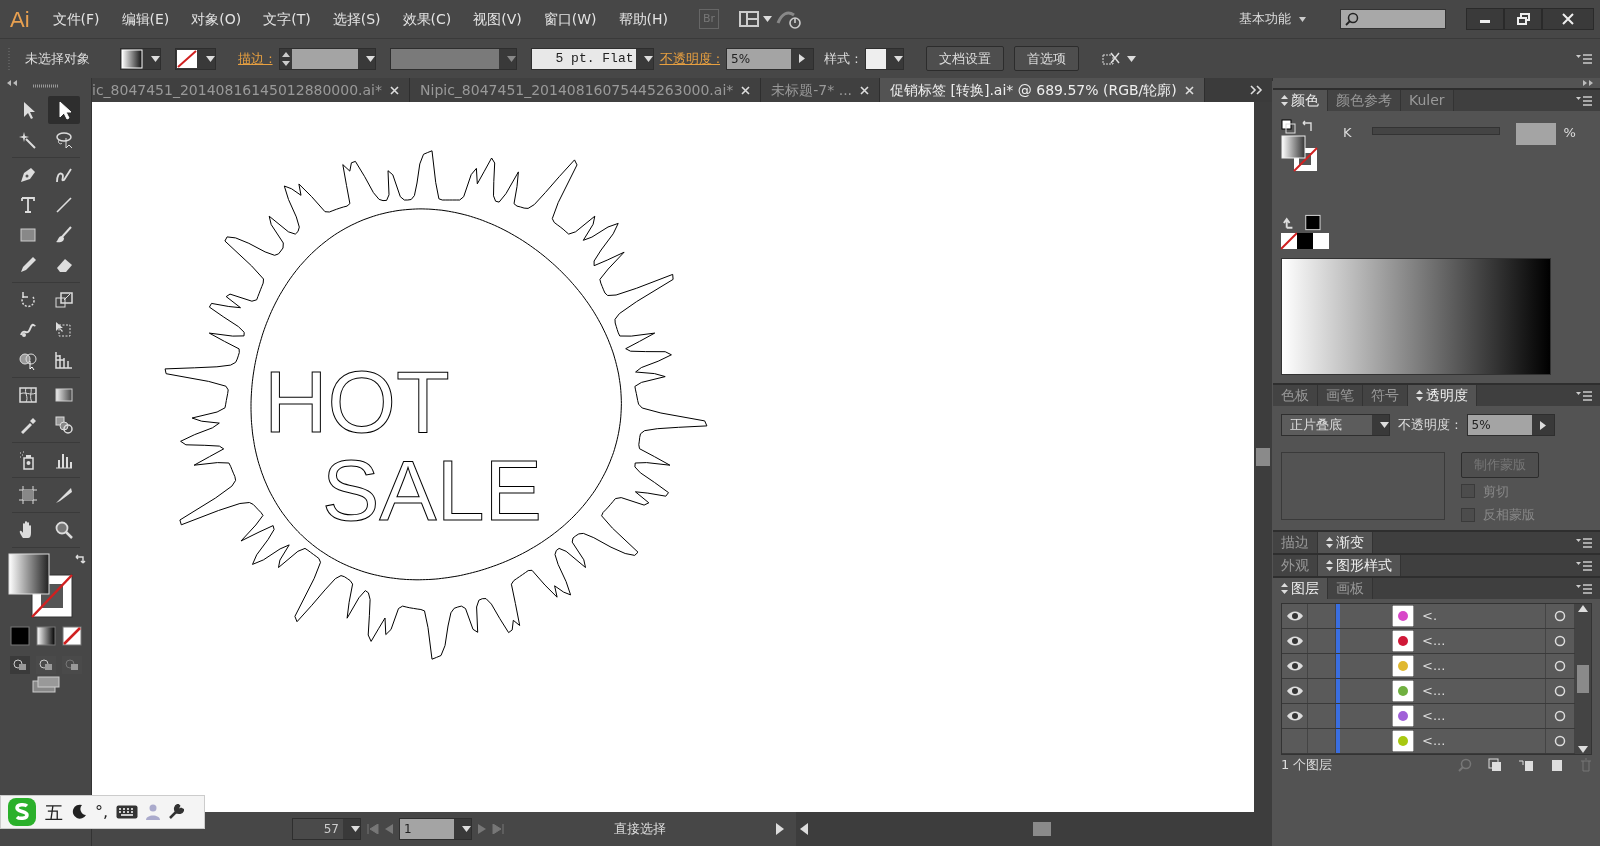 The image size is (1600, 846). Describe the element at coordinates (127, 812) in the screenshot. I see `keyboard-icon` at that location.